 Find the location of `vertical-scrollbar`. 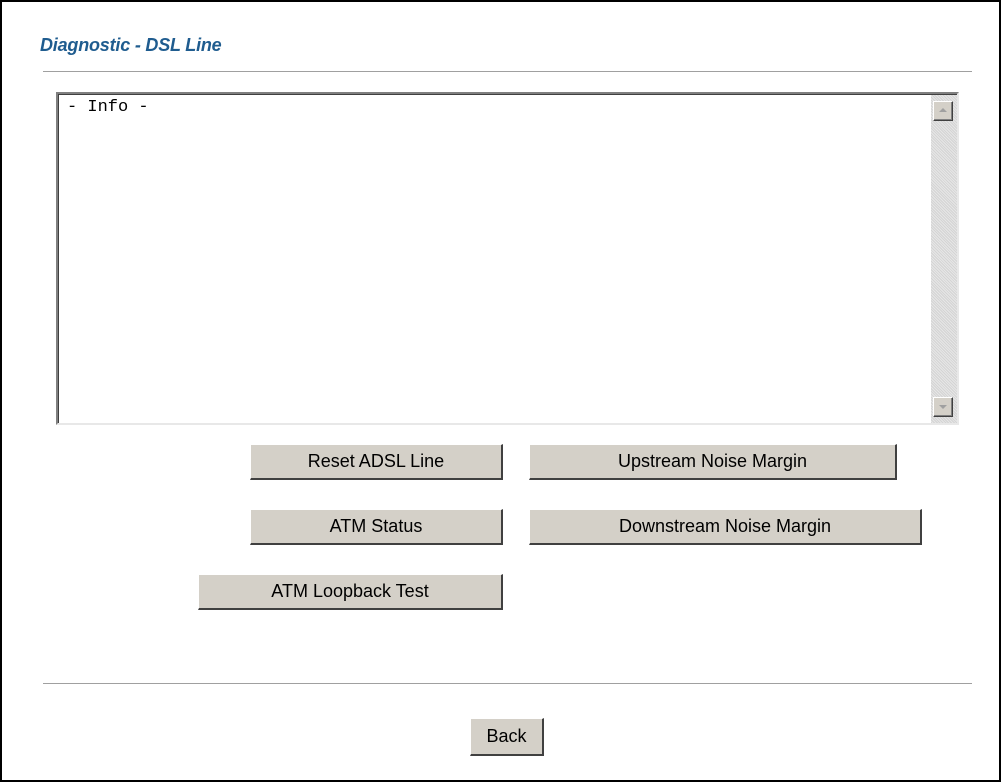

vertical-scrollbar is located at coordinates (944, 259).